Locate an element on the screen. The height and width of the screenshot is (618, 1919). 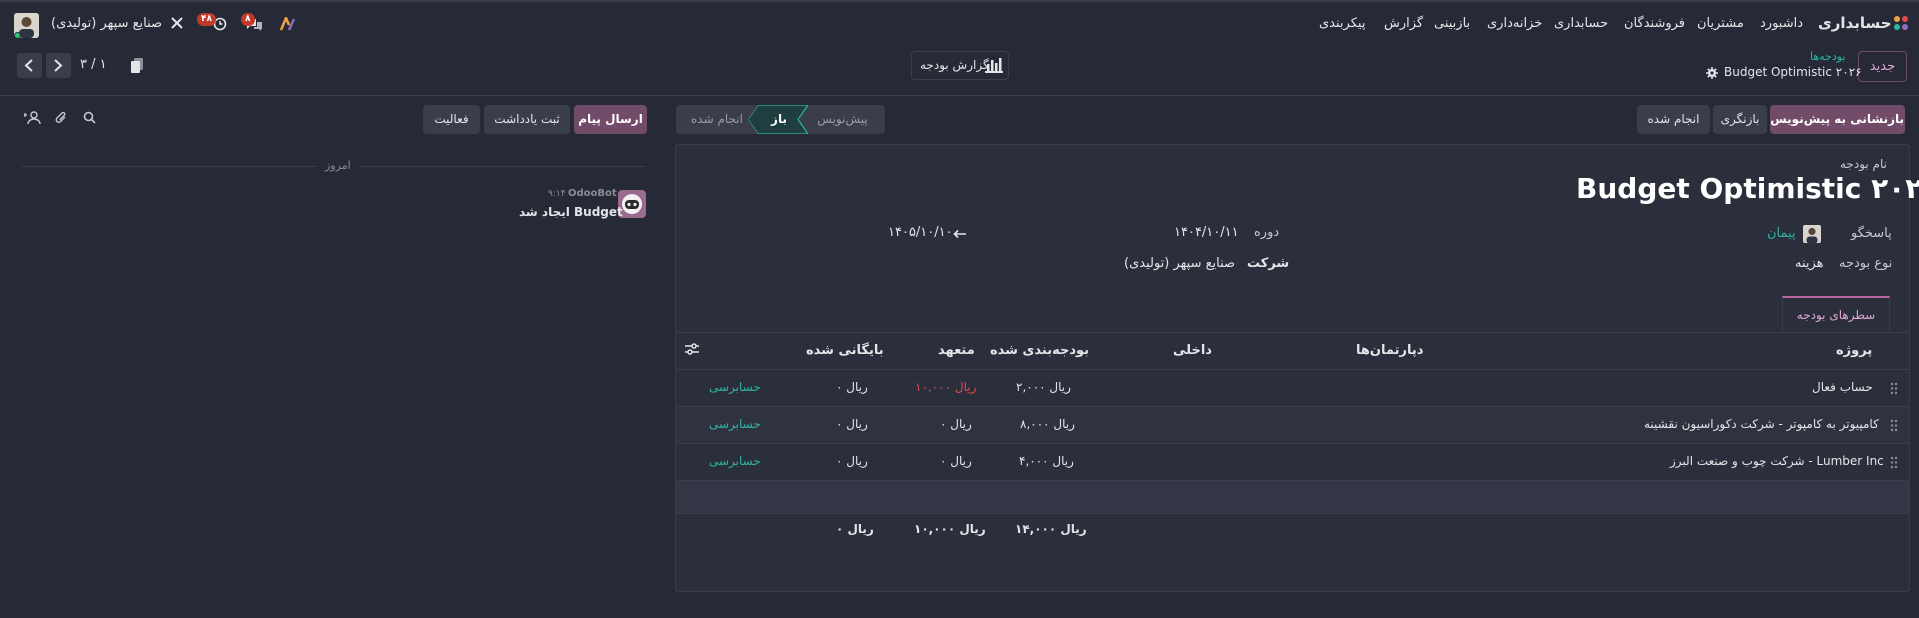
responsible-avatar is located at coordinates (1812, 234).